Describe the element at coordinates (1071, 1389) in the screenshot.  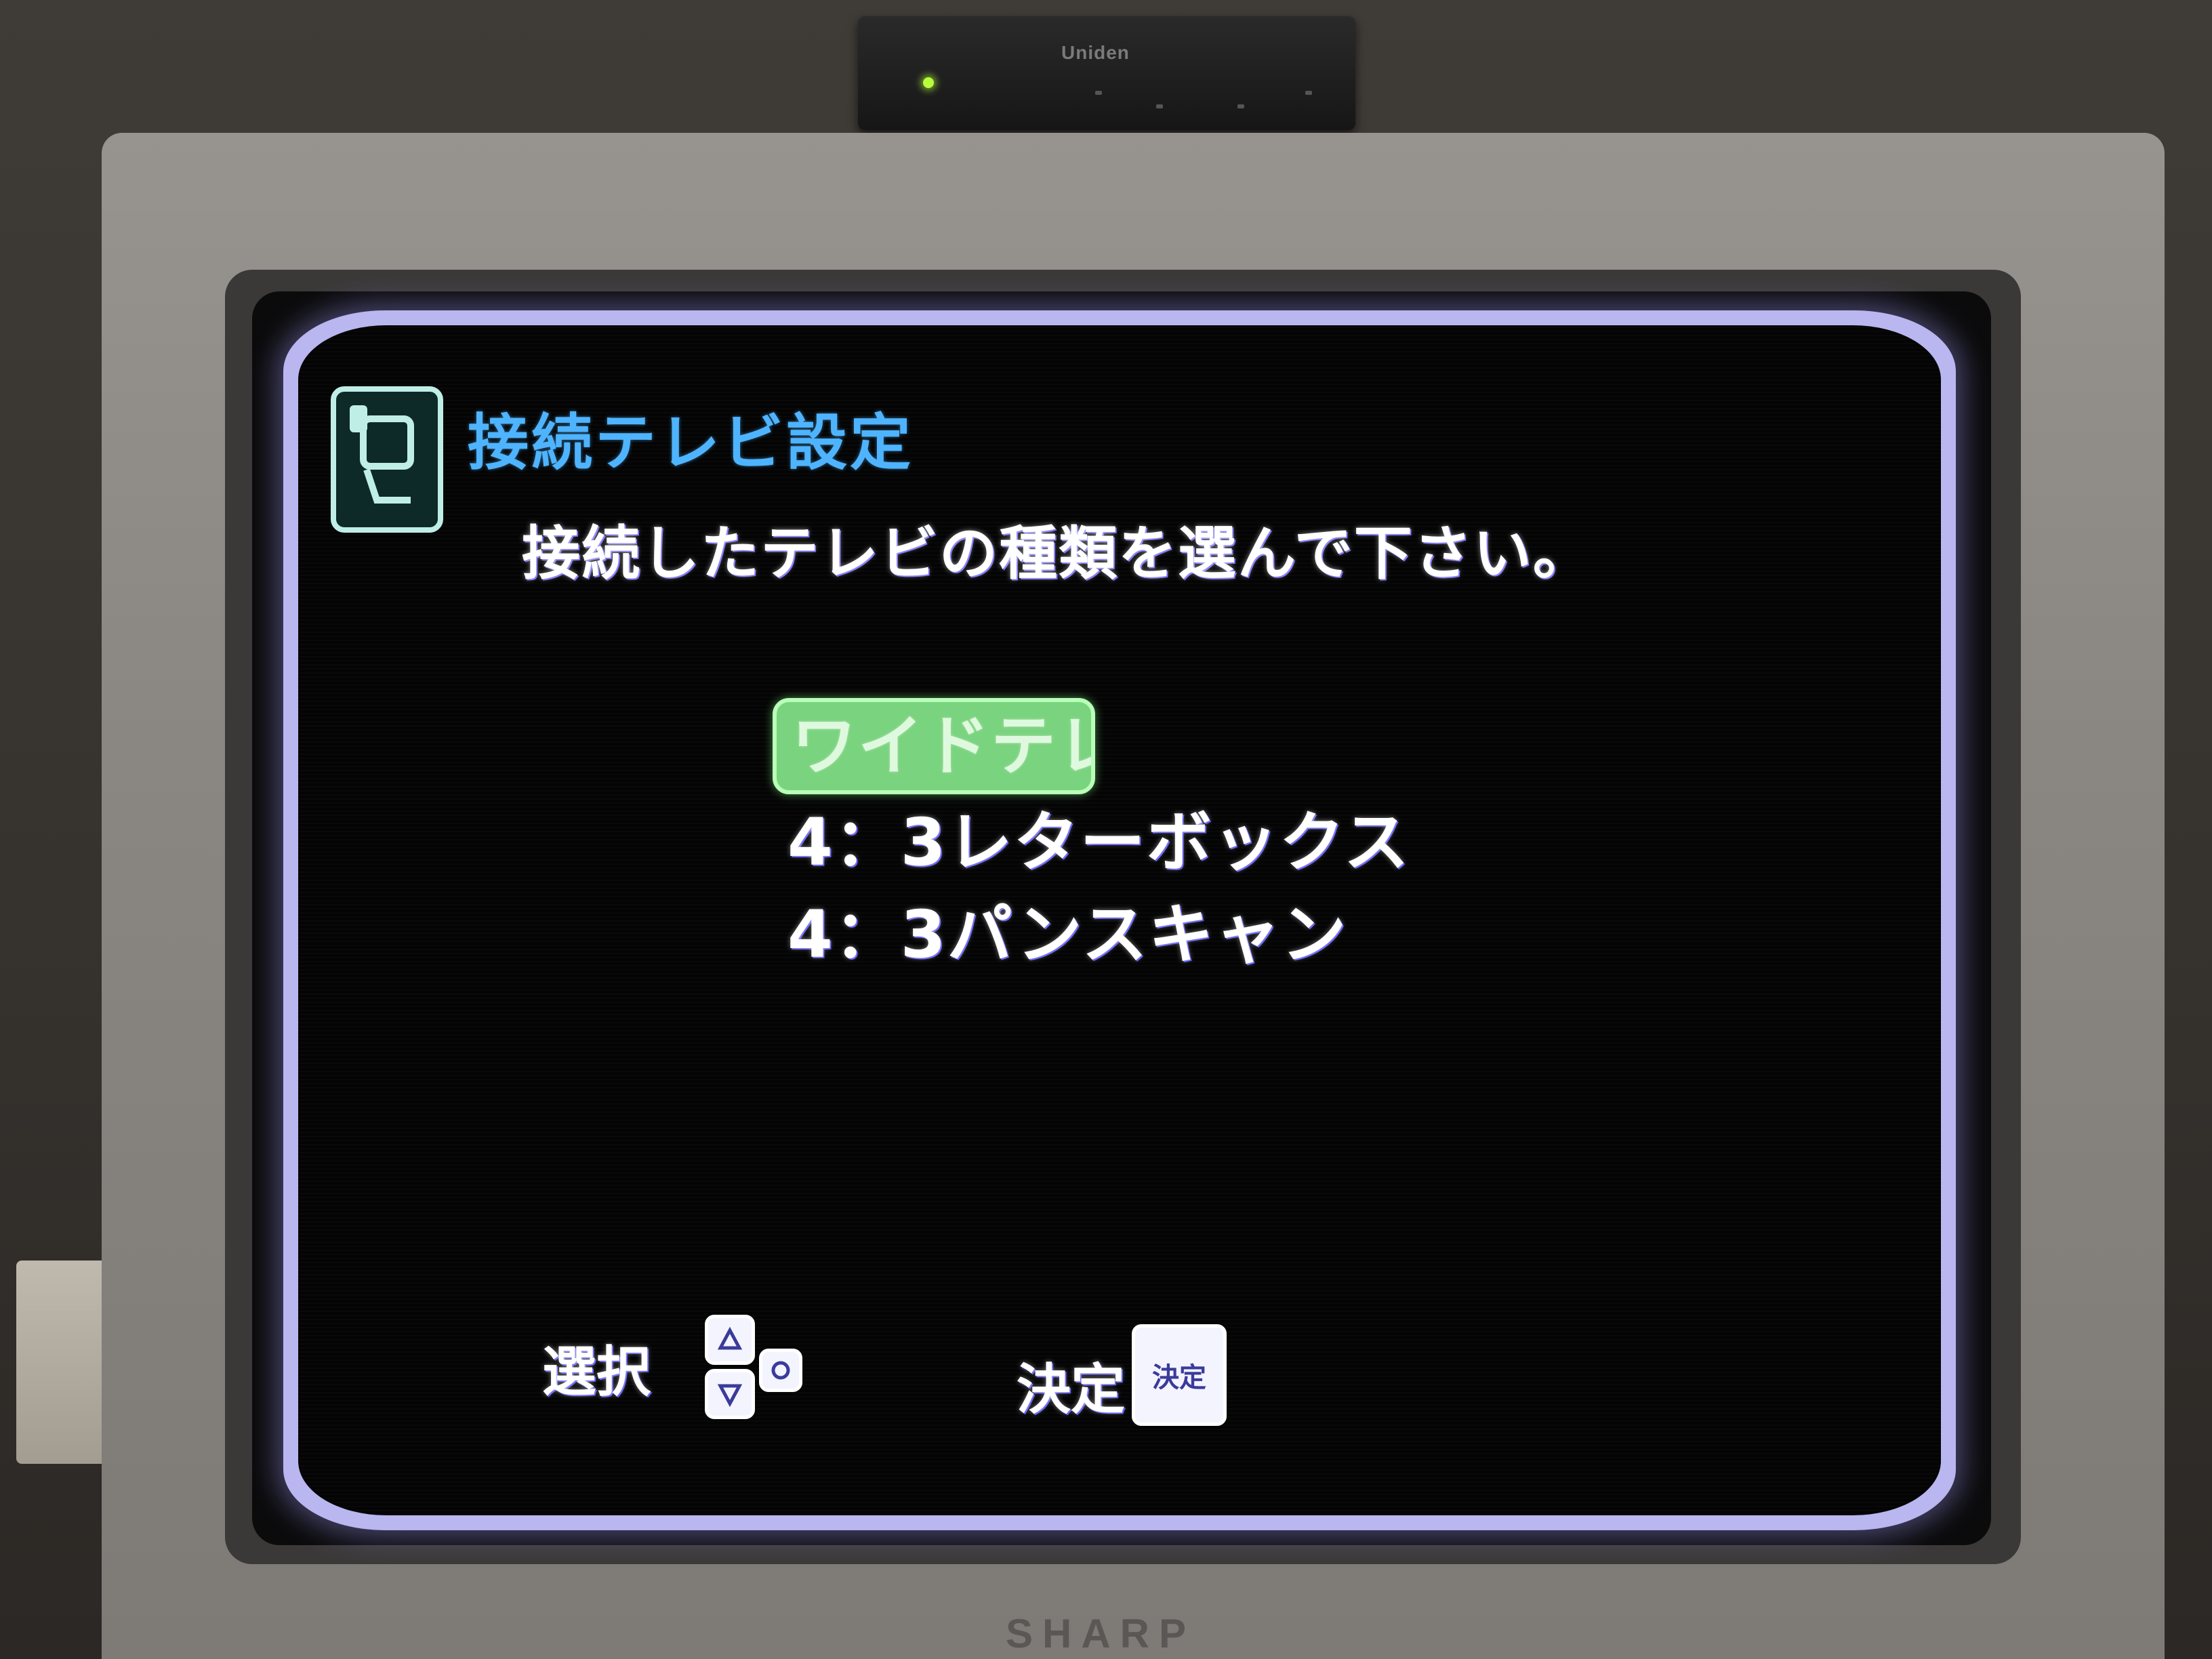
I see `confirm-hint-label: 決定` at that location.